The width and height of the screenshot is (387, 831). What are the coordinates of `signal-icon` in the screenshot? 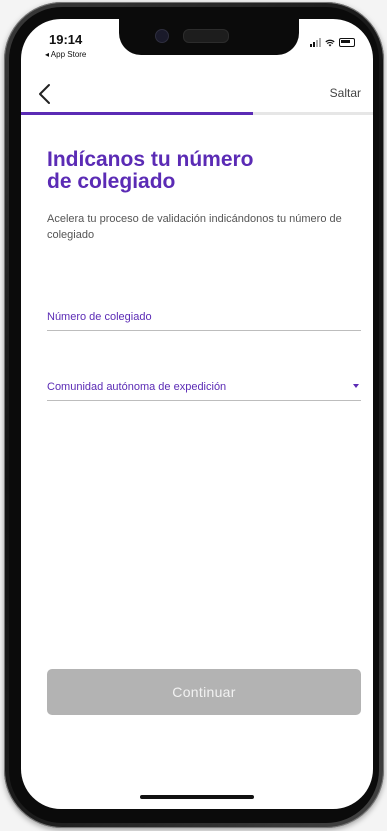 It's located at (315, 42).